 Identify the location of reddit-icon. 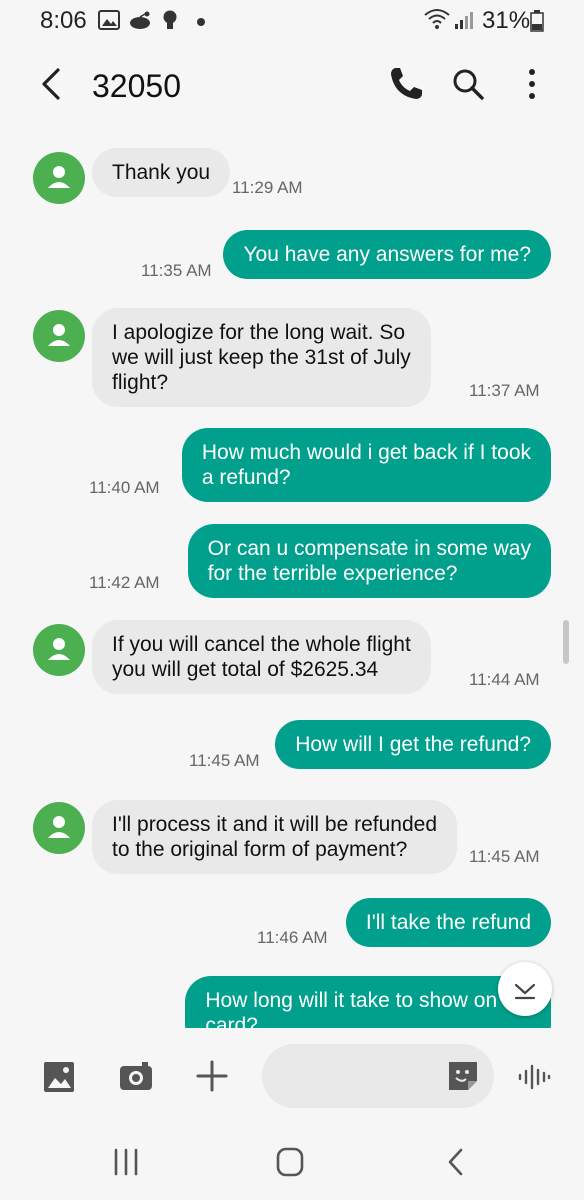
(140, 22).